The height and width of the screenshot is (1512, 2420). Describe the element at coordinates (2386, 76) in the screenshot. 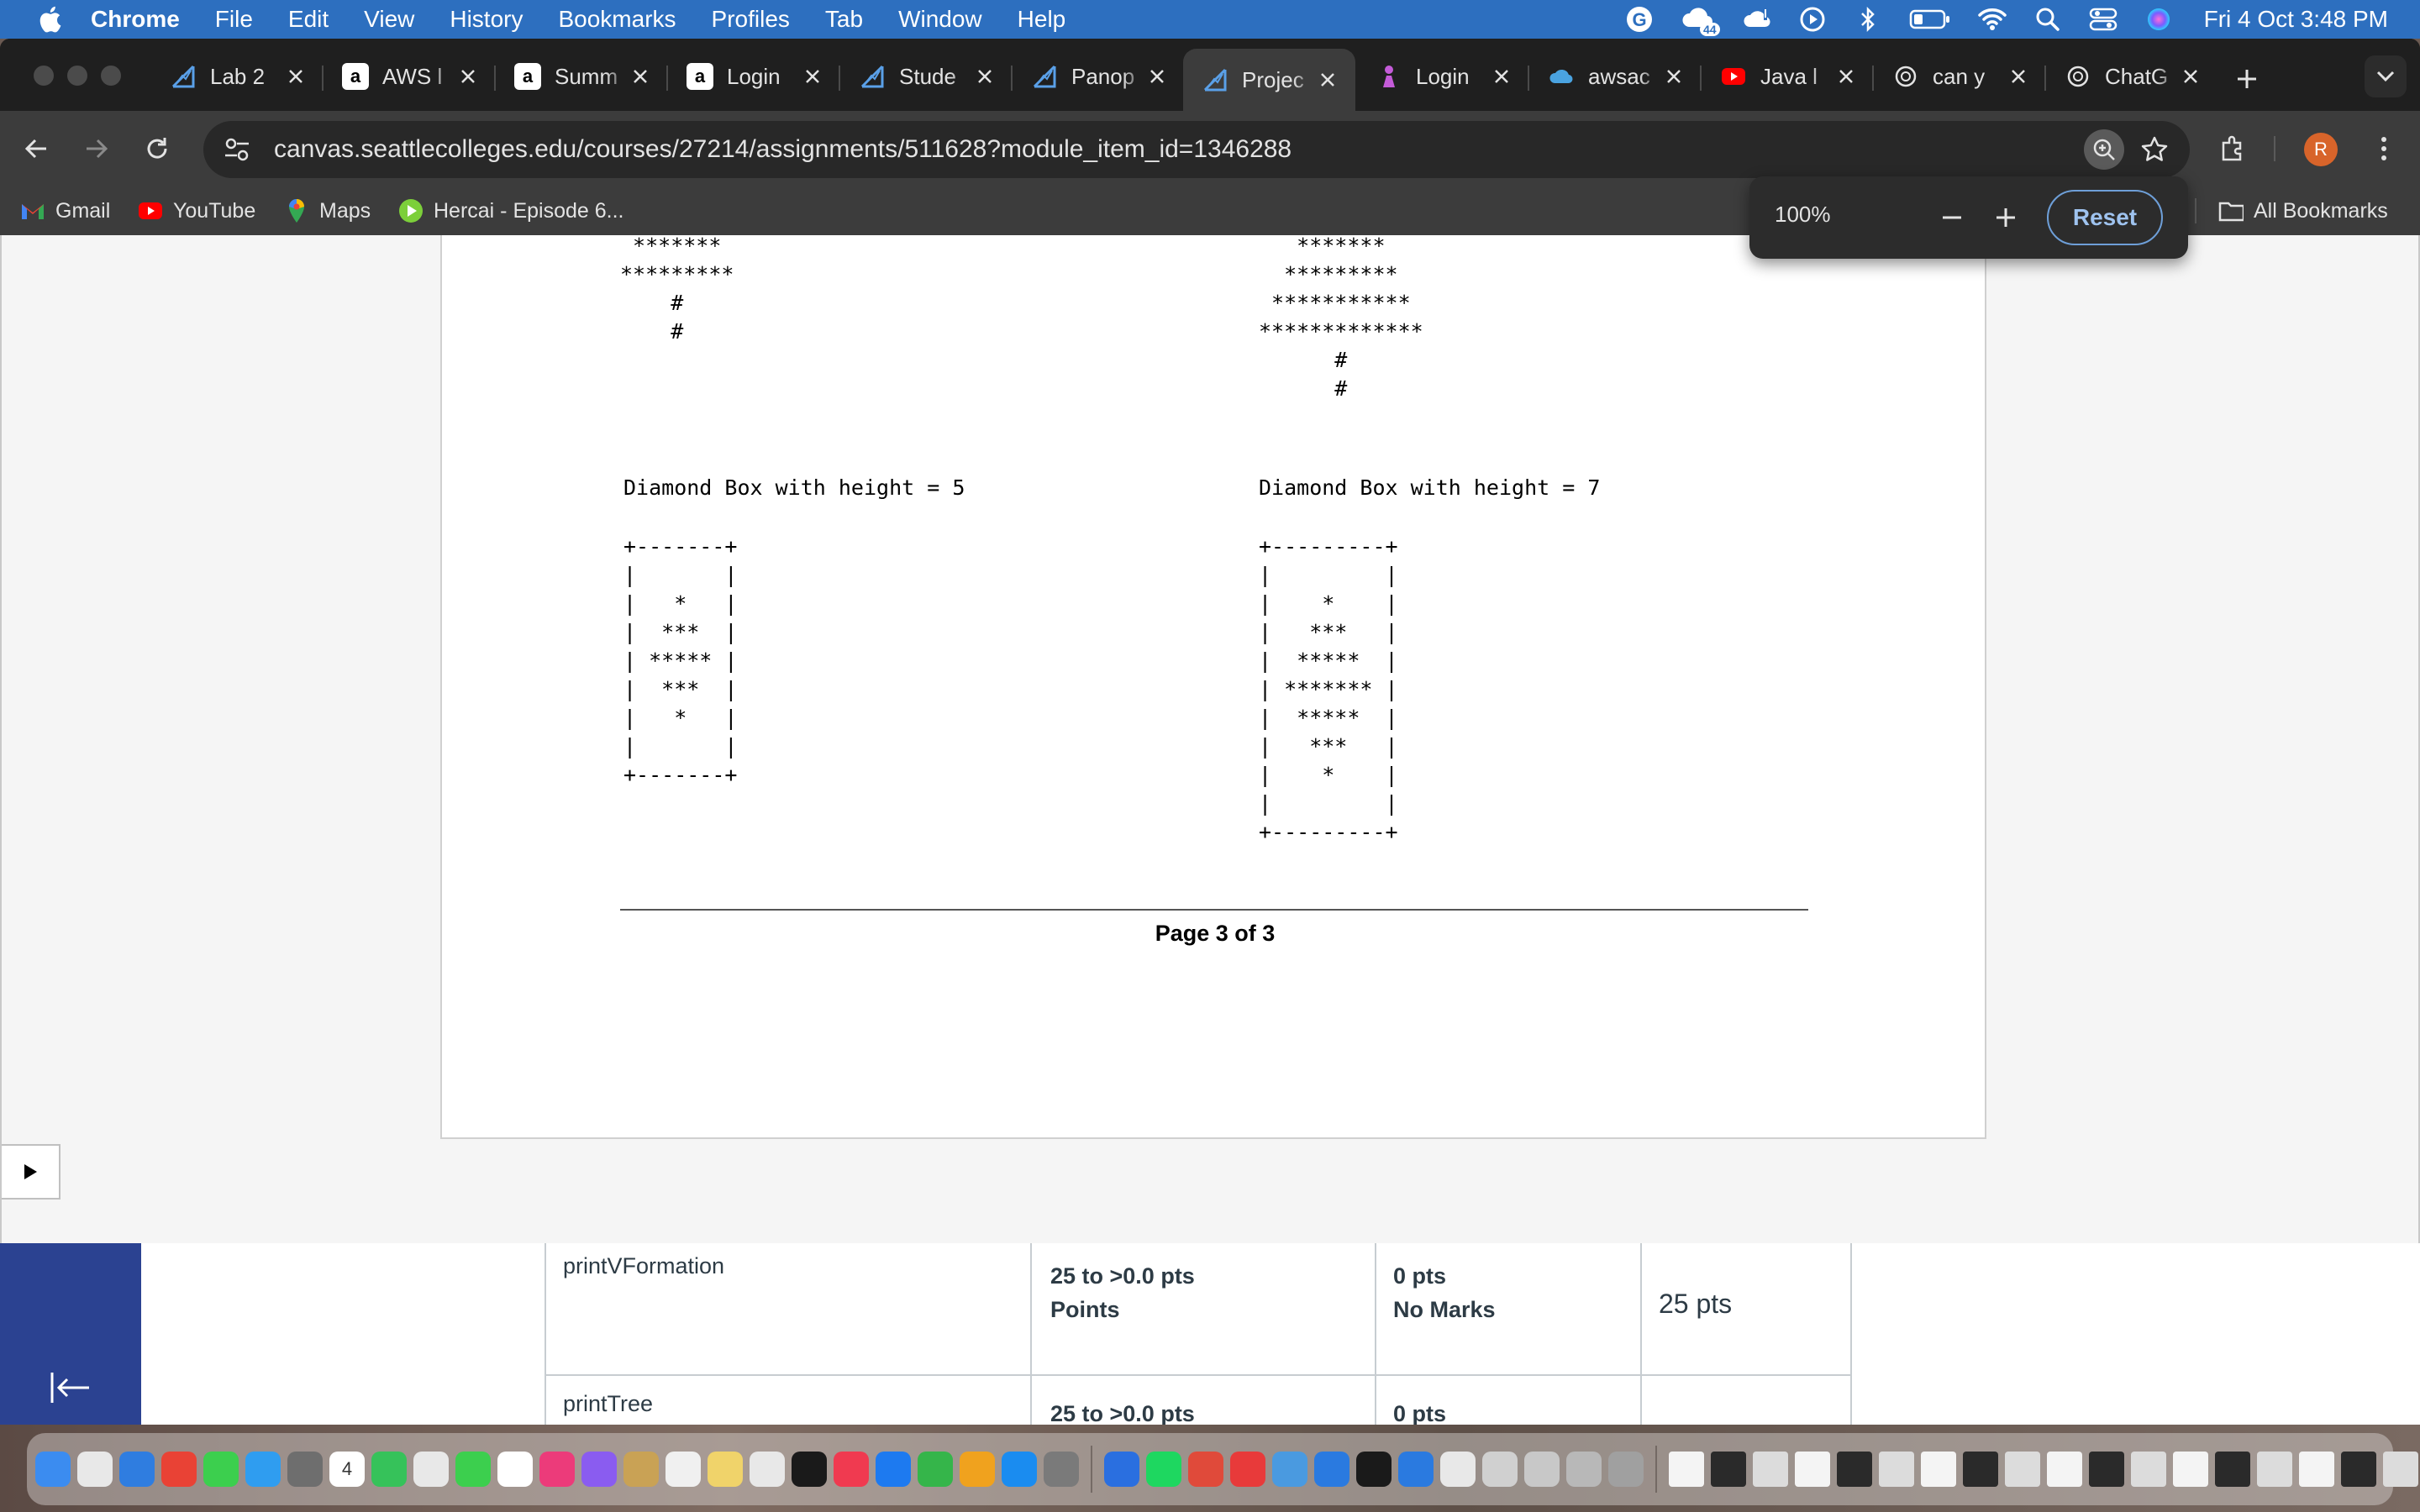

I see `tab-search-button` at that location.